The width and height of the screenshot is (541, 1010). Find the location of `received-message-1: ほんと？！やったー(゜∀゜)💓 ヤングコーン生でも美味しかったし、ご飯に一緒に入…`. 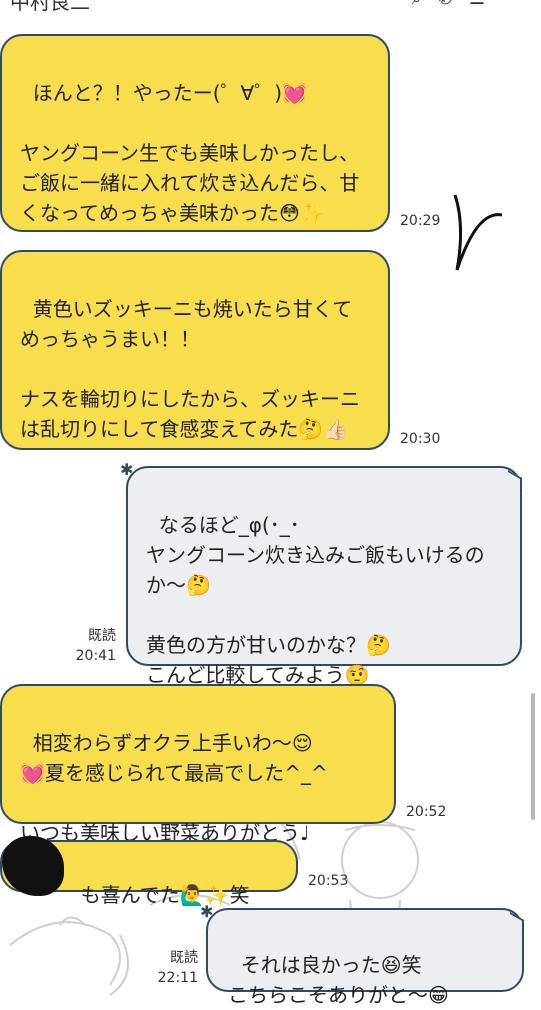

received-message-1: ほんと？！やったー(゜∀゜)💓 ヤングコーン生でも美味しかったし、ご飯に一緒に入… is located at coordinates (195, 133).